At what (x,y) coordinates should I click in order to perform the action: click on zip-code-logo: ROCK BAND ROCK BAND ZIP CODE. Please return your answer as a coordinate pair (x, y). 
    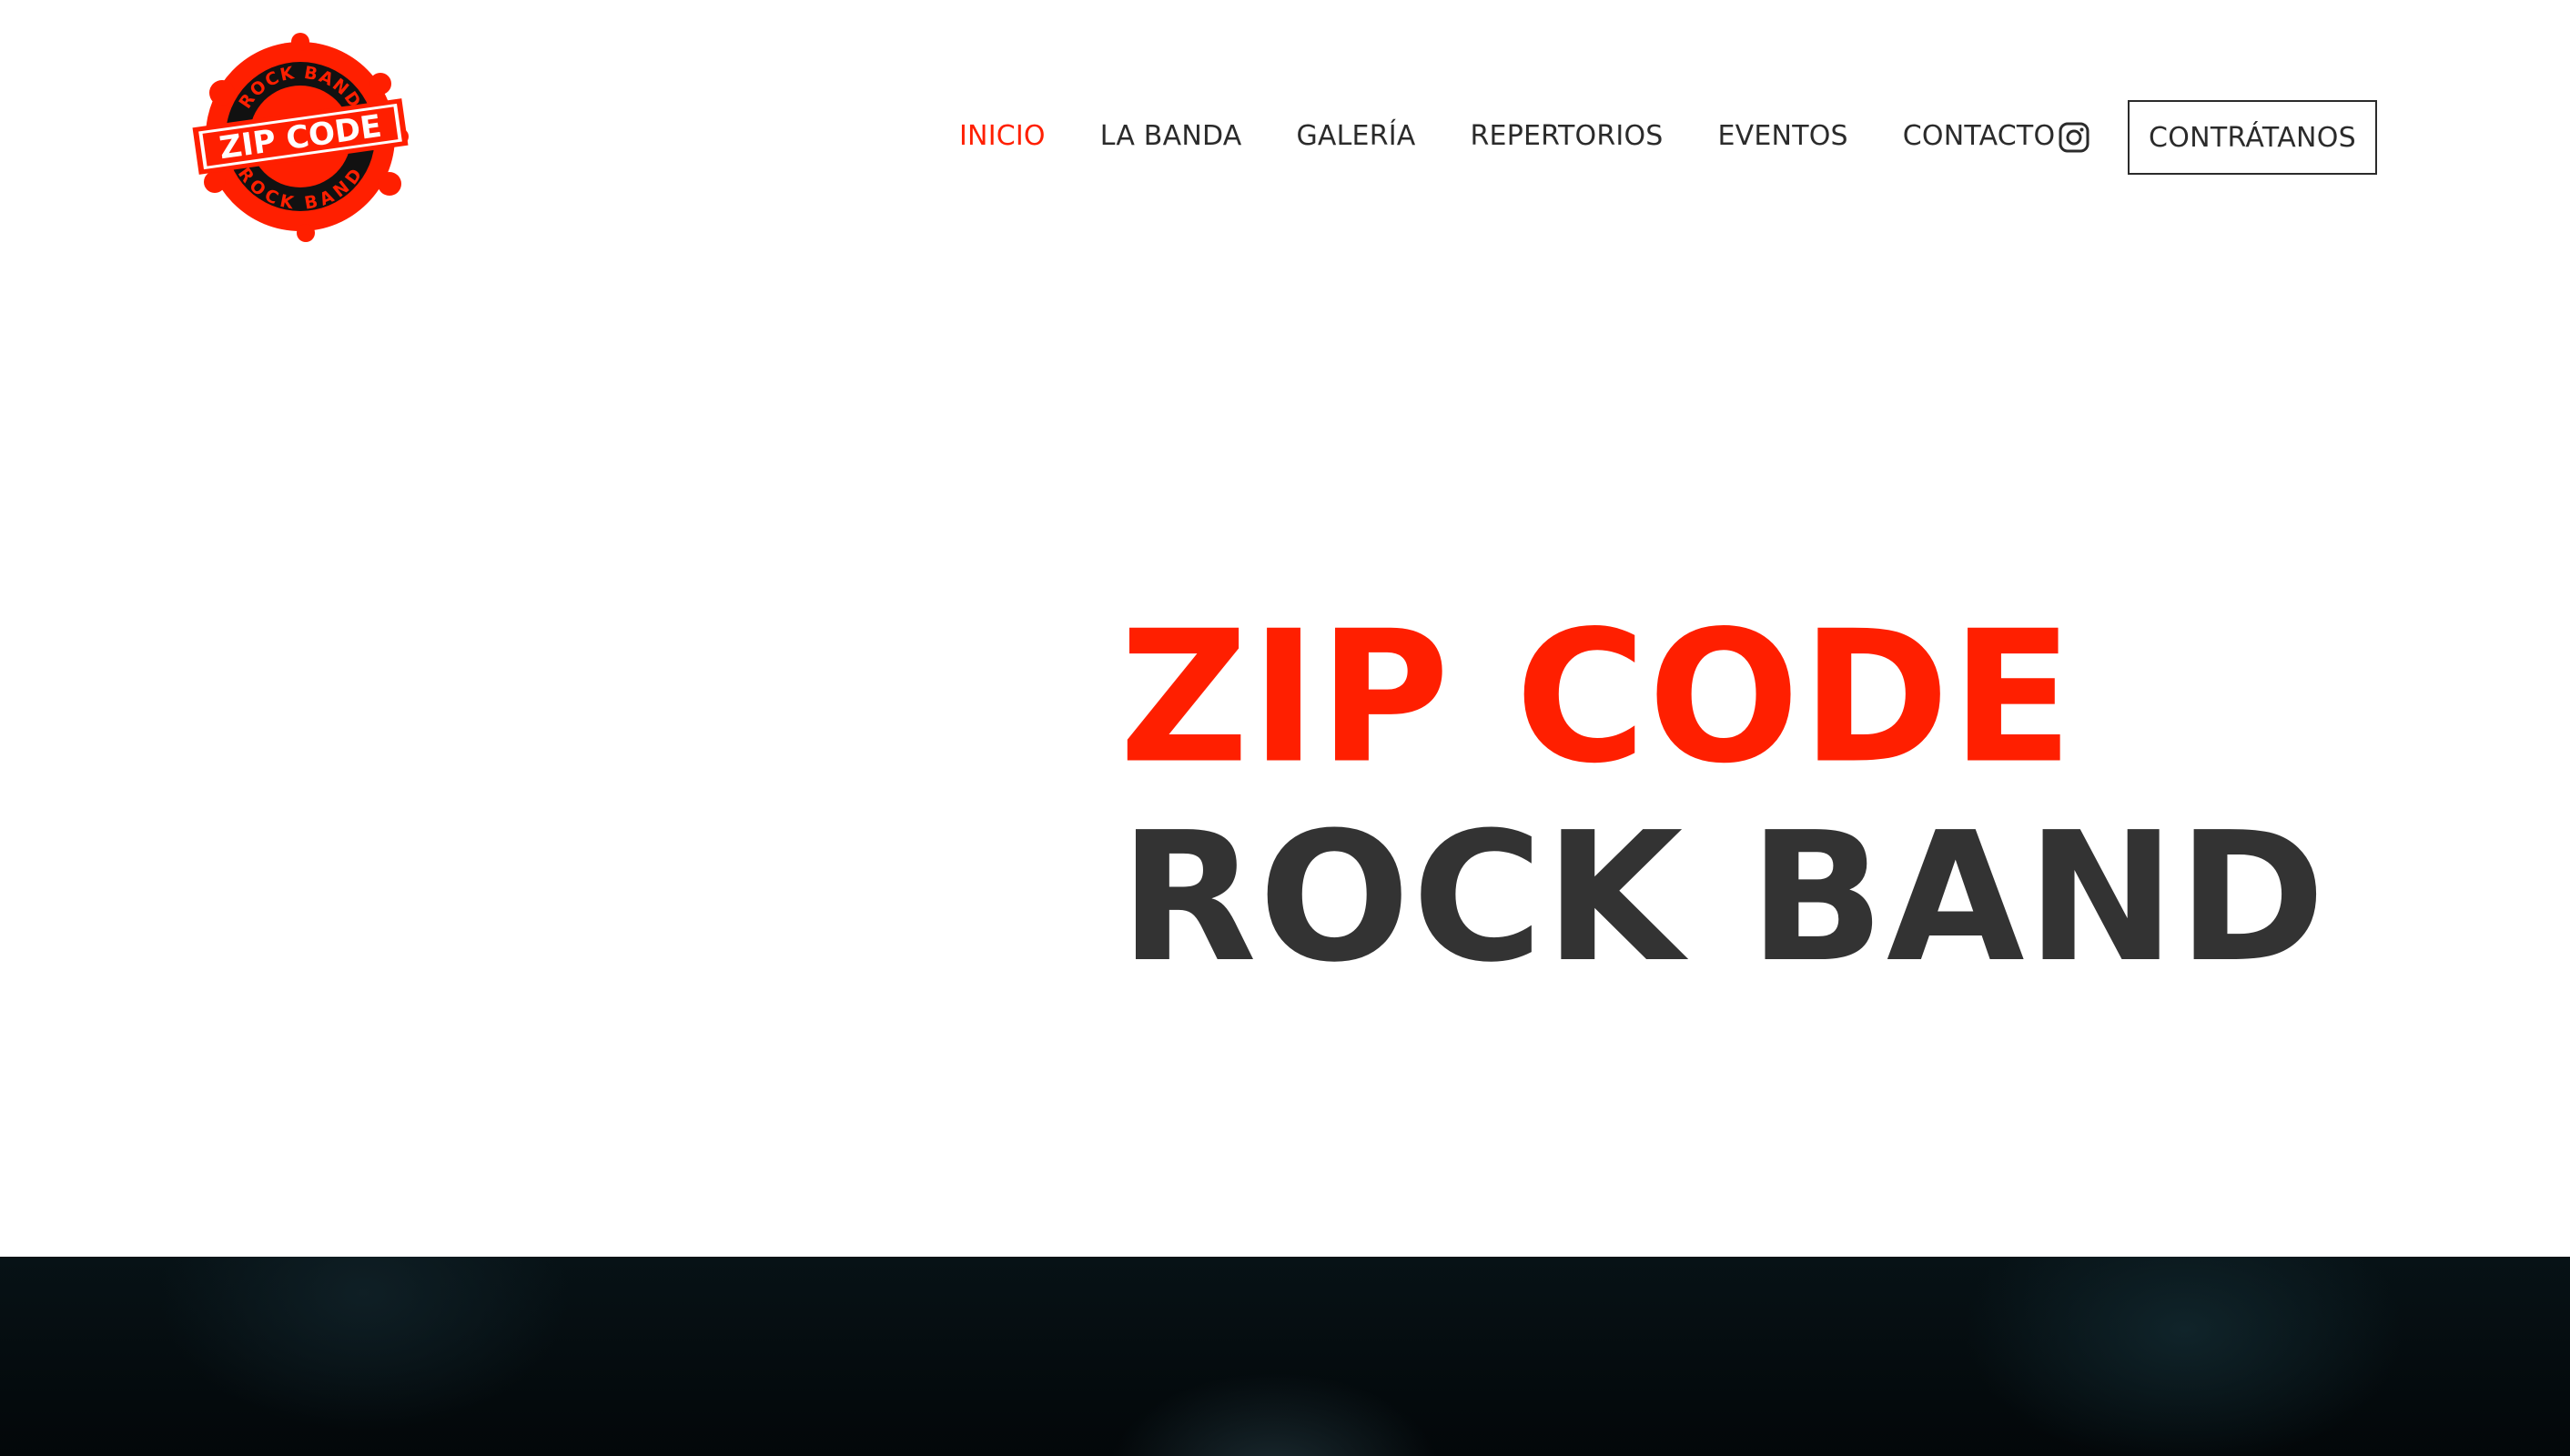
    Looking at the image, I should click on (301, 137).